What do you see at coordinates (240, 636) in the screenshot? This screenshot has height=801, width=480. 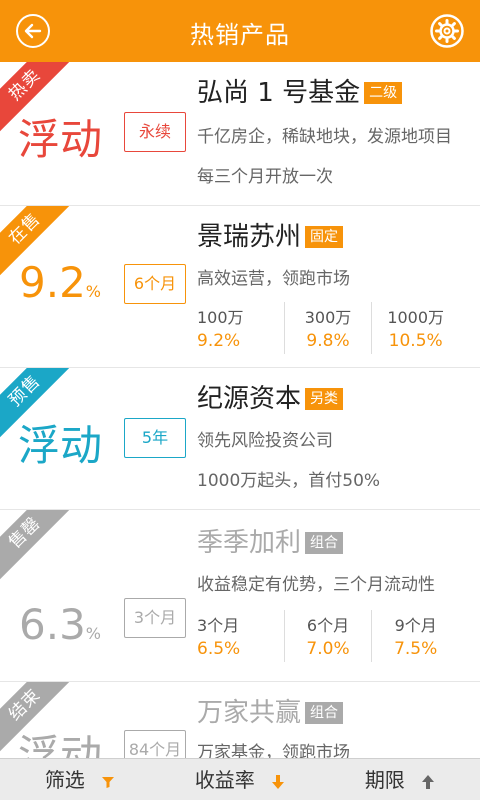 I see `rate-column: 3个月 6.5%` at bounding box center [240, 636].